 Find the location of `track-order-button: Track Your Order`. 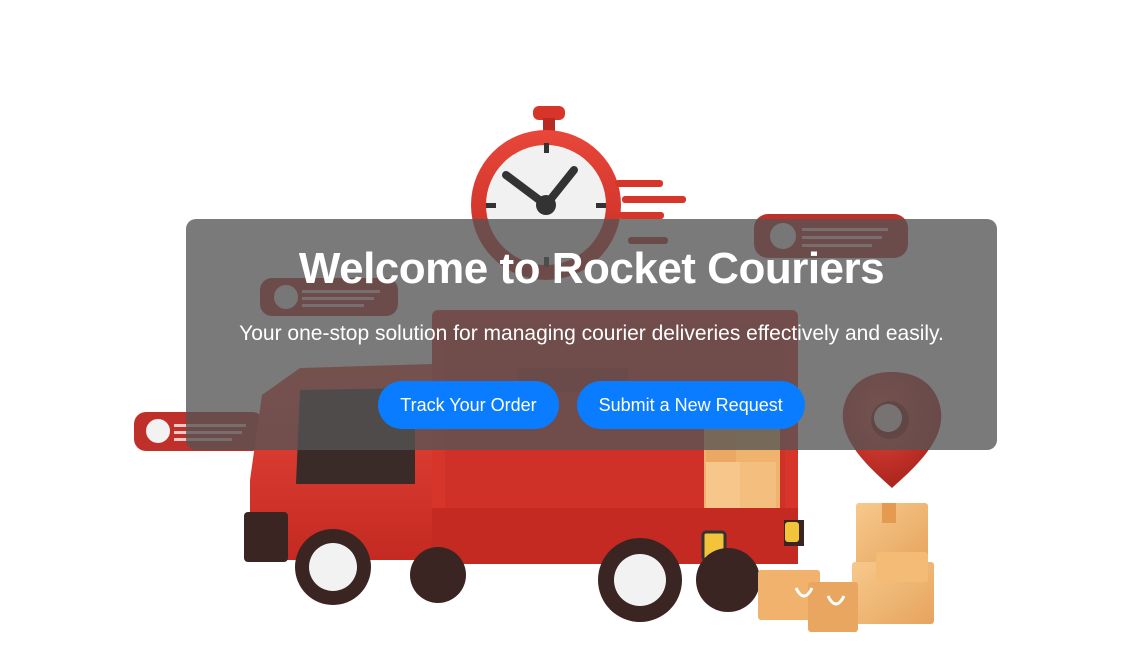

track-order-button: Track Your Order is located at coordinates (468, 405).